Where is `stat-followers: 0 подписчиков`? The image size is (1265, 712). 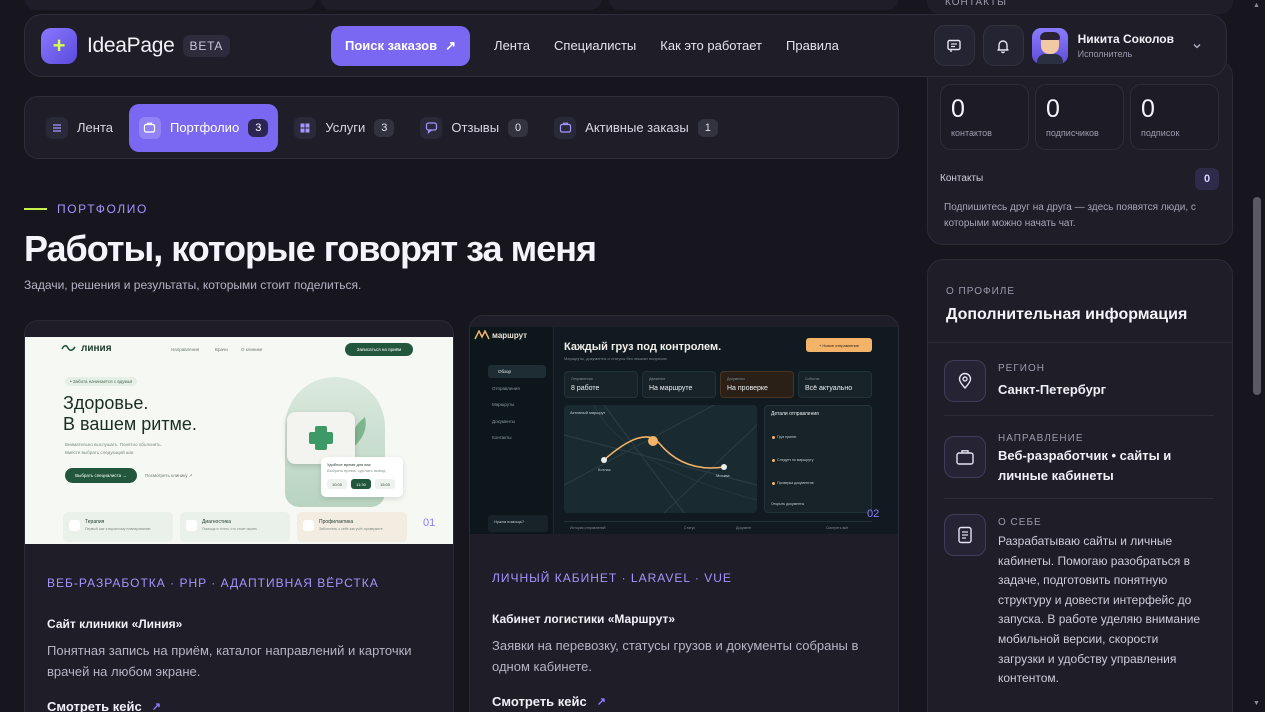
stat-followers: 0 подписчиков is located at coordinates (1079, 117).